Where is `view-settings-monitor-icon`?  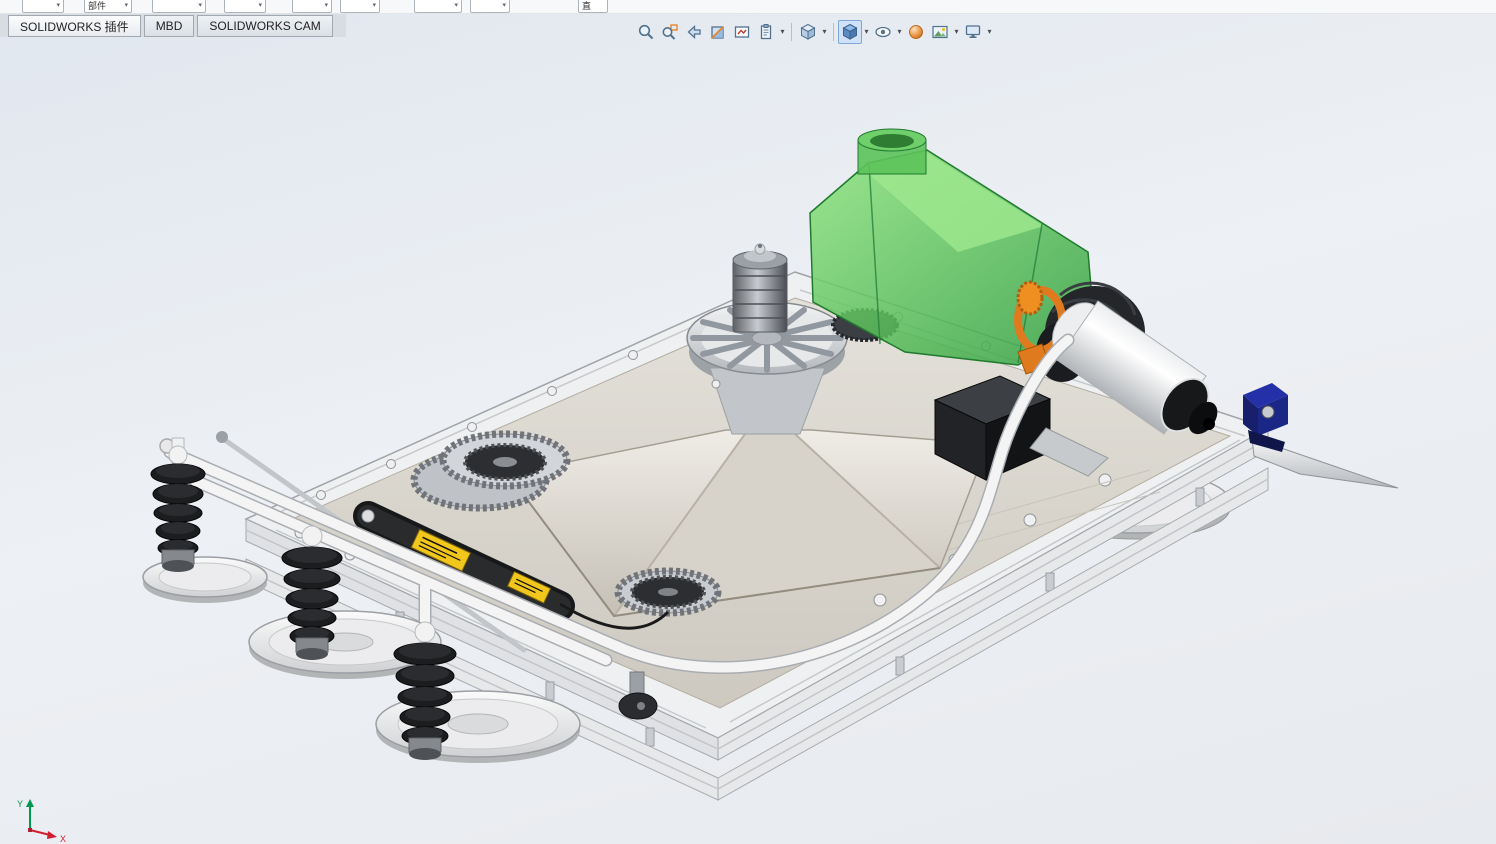
view-settings-monitor-icon is located at coordinates (973, 31).